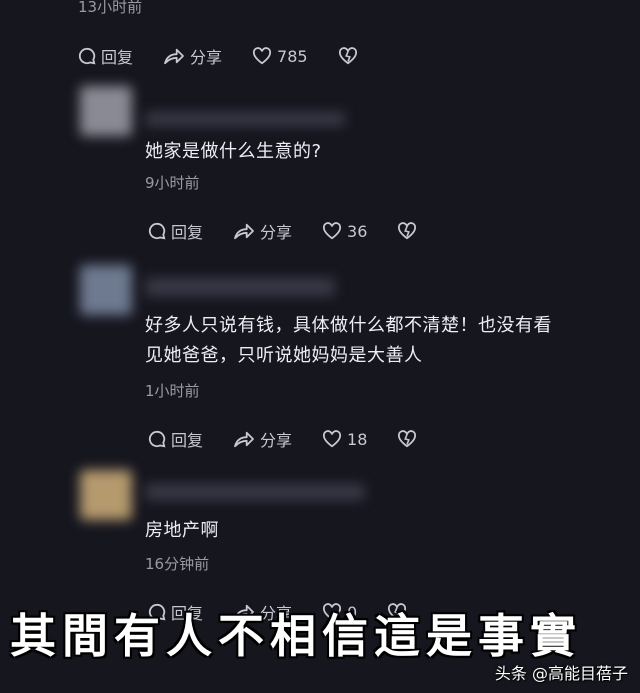 Image resolution: width=640 pixels, height=693 pixels. I want to click on like-button: 785, so click(280, 56).